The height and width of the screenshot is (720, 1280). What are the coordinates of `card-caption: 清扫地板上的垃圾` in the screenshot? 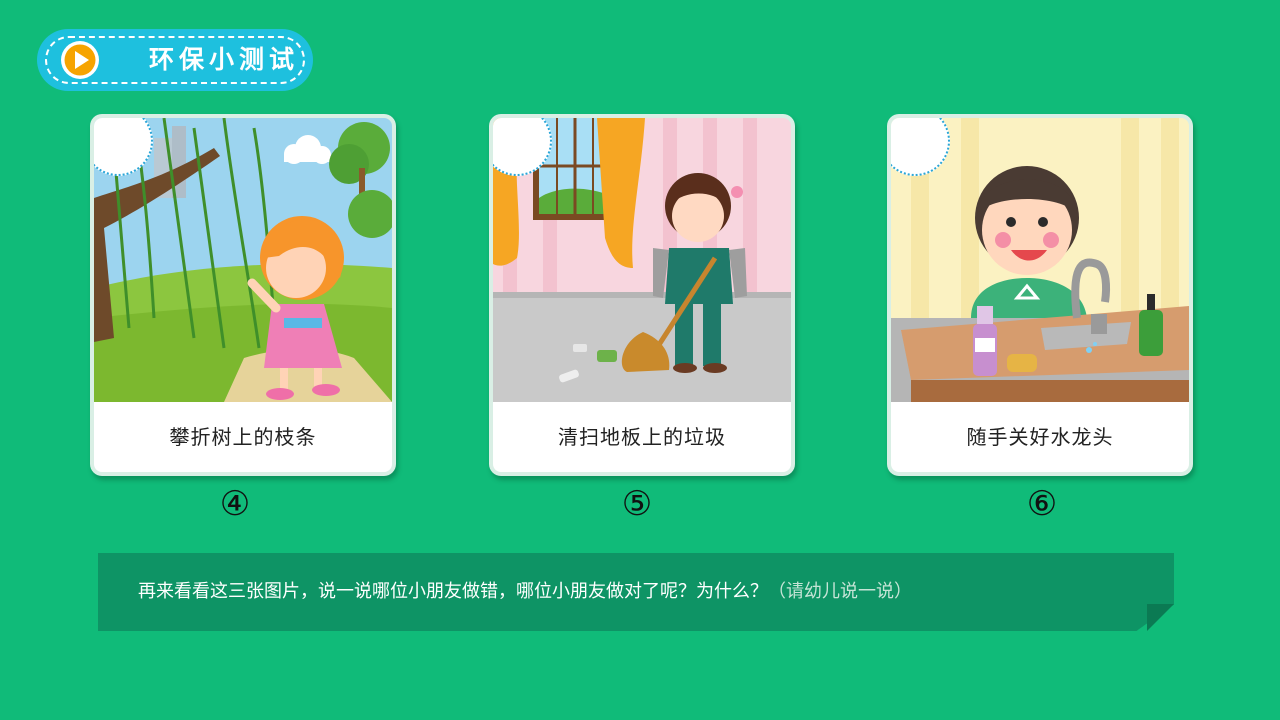 It's located at (642, 437).